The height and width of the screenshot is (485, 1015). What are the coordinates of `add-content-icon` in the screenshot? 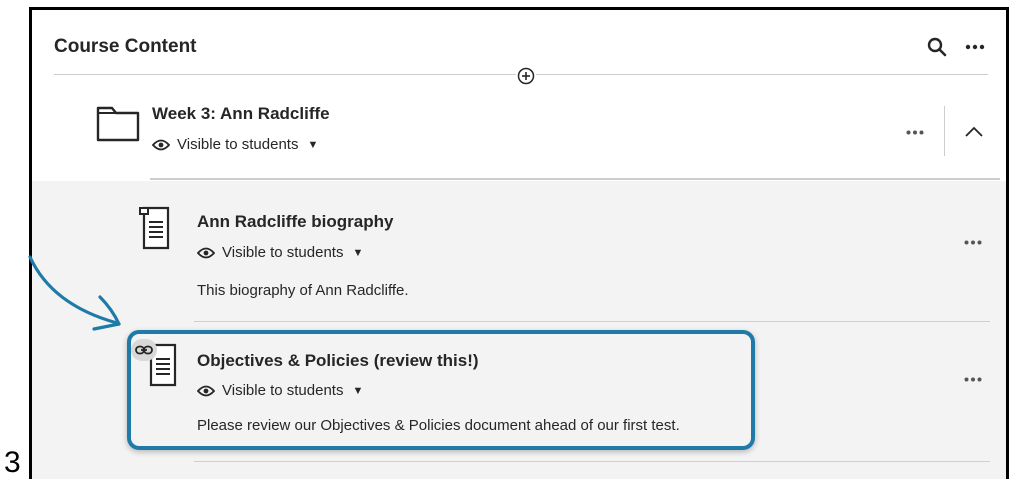 It's located at (526, 76).